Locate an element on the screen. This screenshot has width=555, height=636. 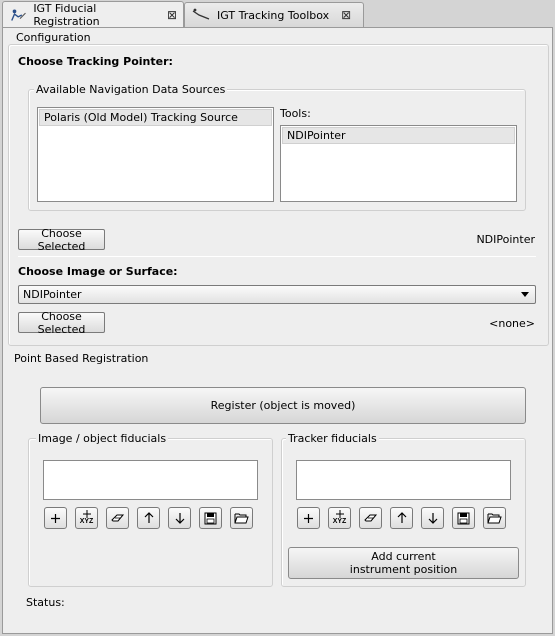
list-item: Polaris (Old Model) Tracking Source is located at coordinates (155, 117).